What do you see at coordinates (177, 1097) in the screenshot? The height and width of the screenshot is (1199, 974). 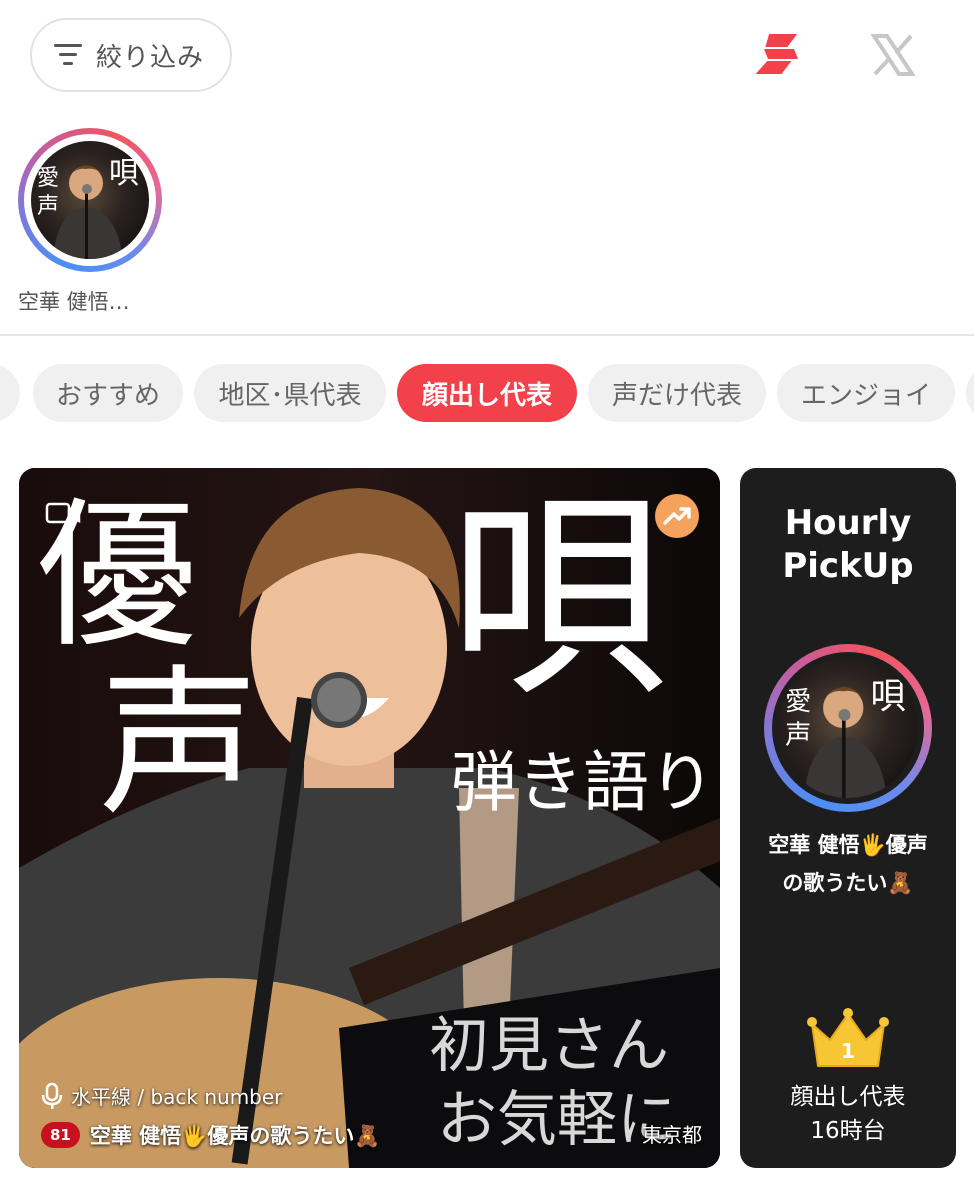 I see `song-title: 水平線 / back number` at bounding box center [177, 1097].